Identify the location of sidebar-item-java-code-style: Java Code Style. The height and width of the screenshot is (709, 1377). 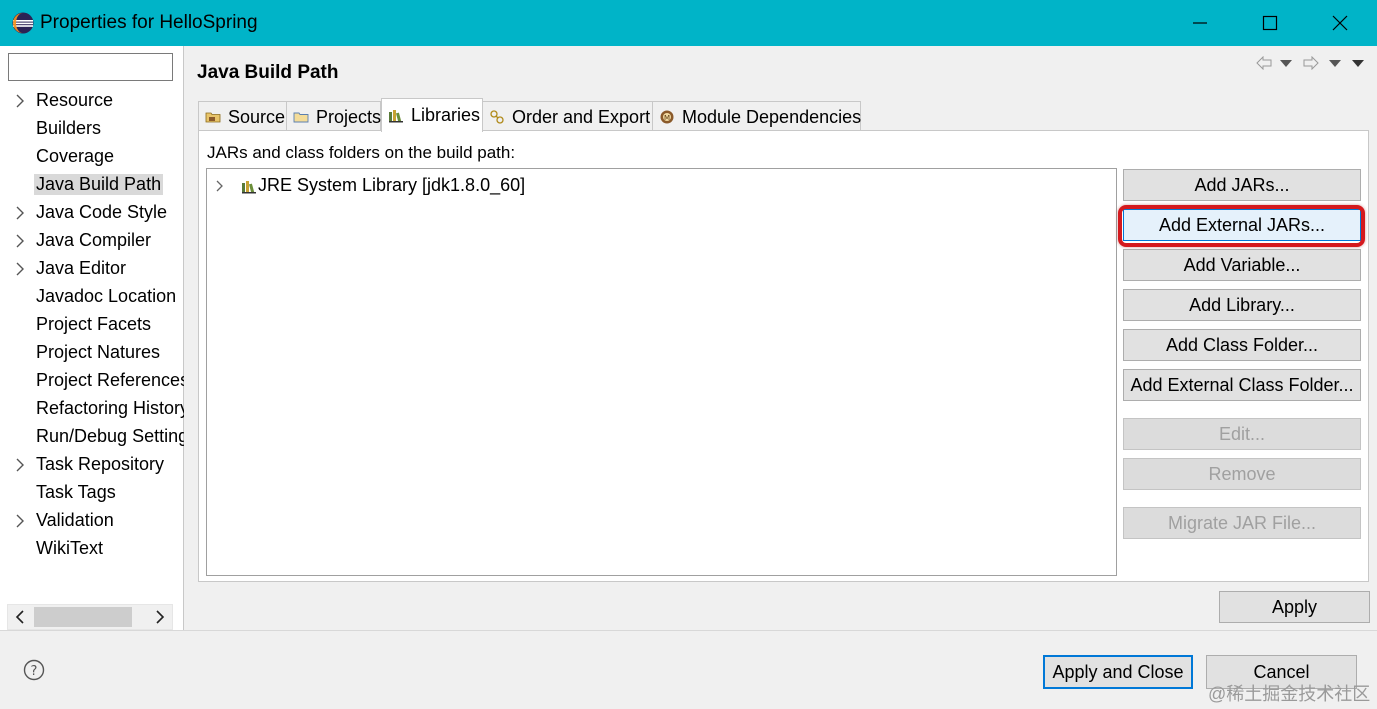
(92, 213).